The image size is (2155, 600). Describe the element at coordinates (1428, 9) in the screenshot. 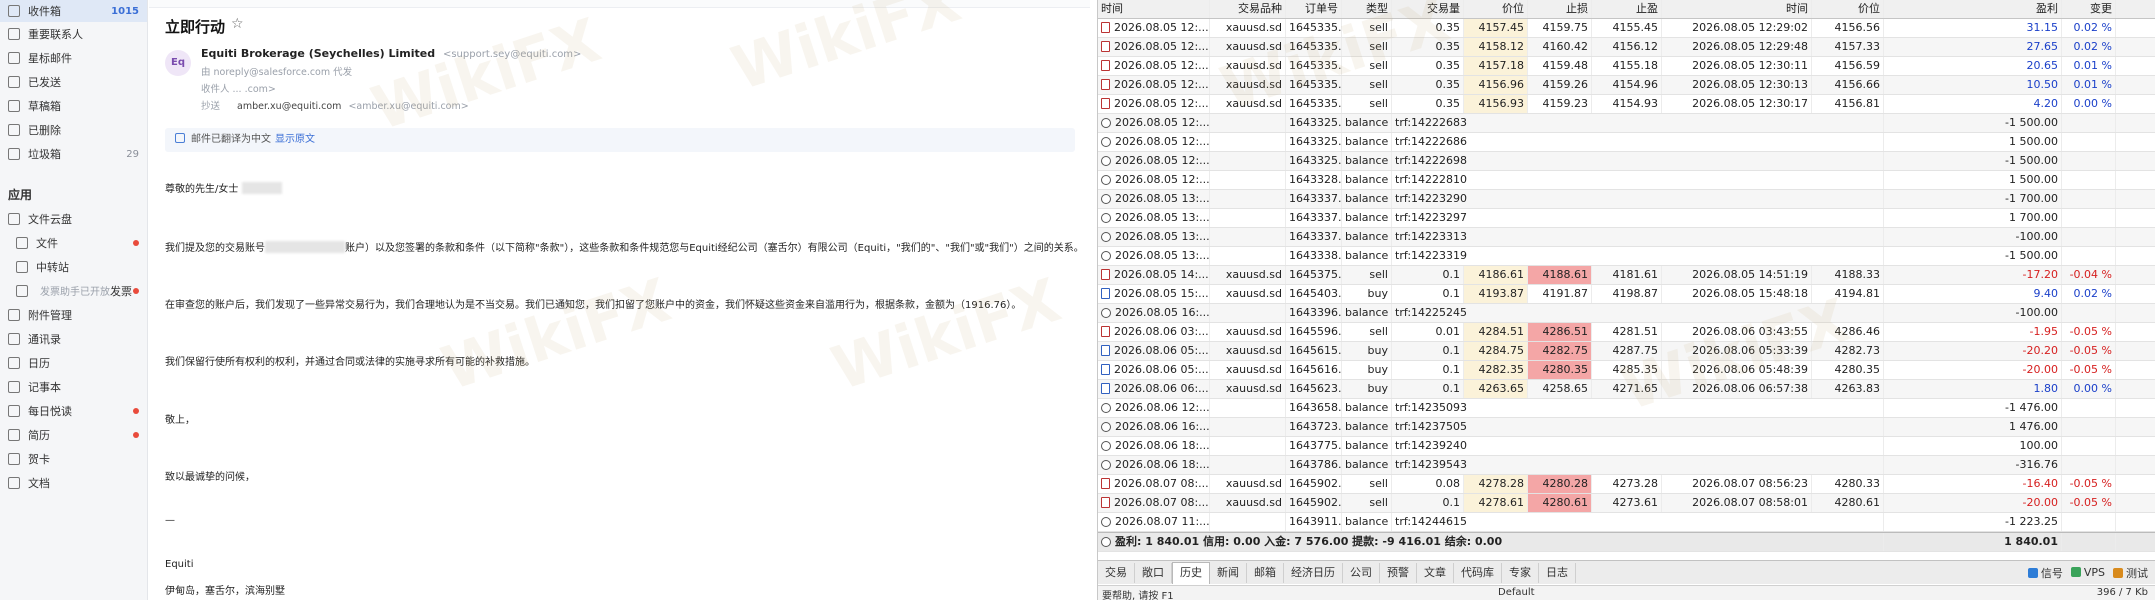

I see `column-header: 交易量` at that location.